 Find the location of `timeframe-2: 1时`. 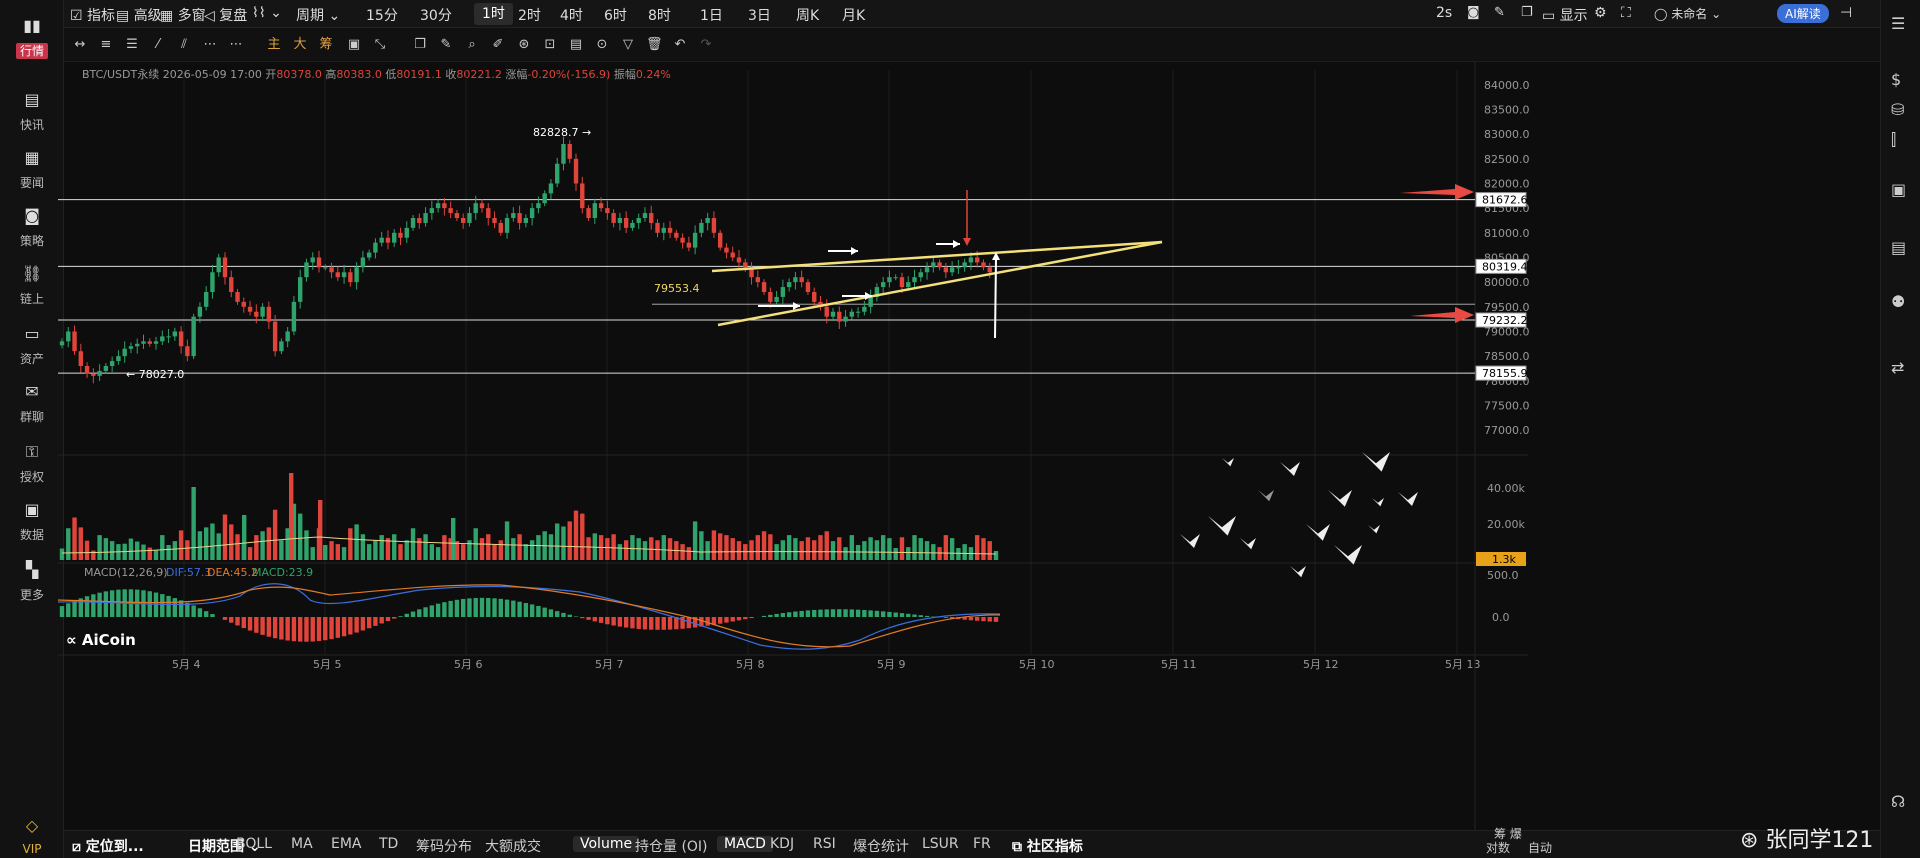

timeframe-2: 1时 is located at coordinates (493, 14).